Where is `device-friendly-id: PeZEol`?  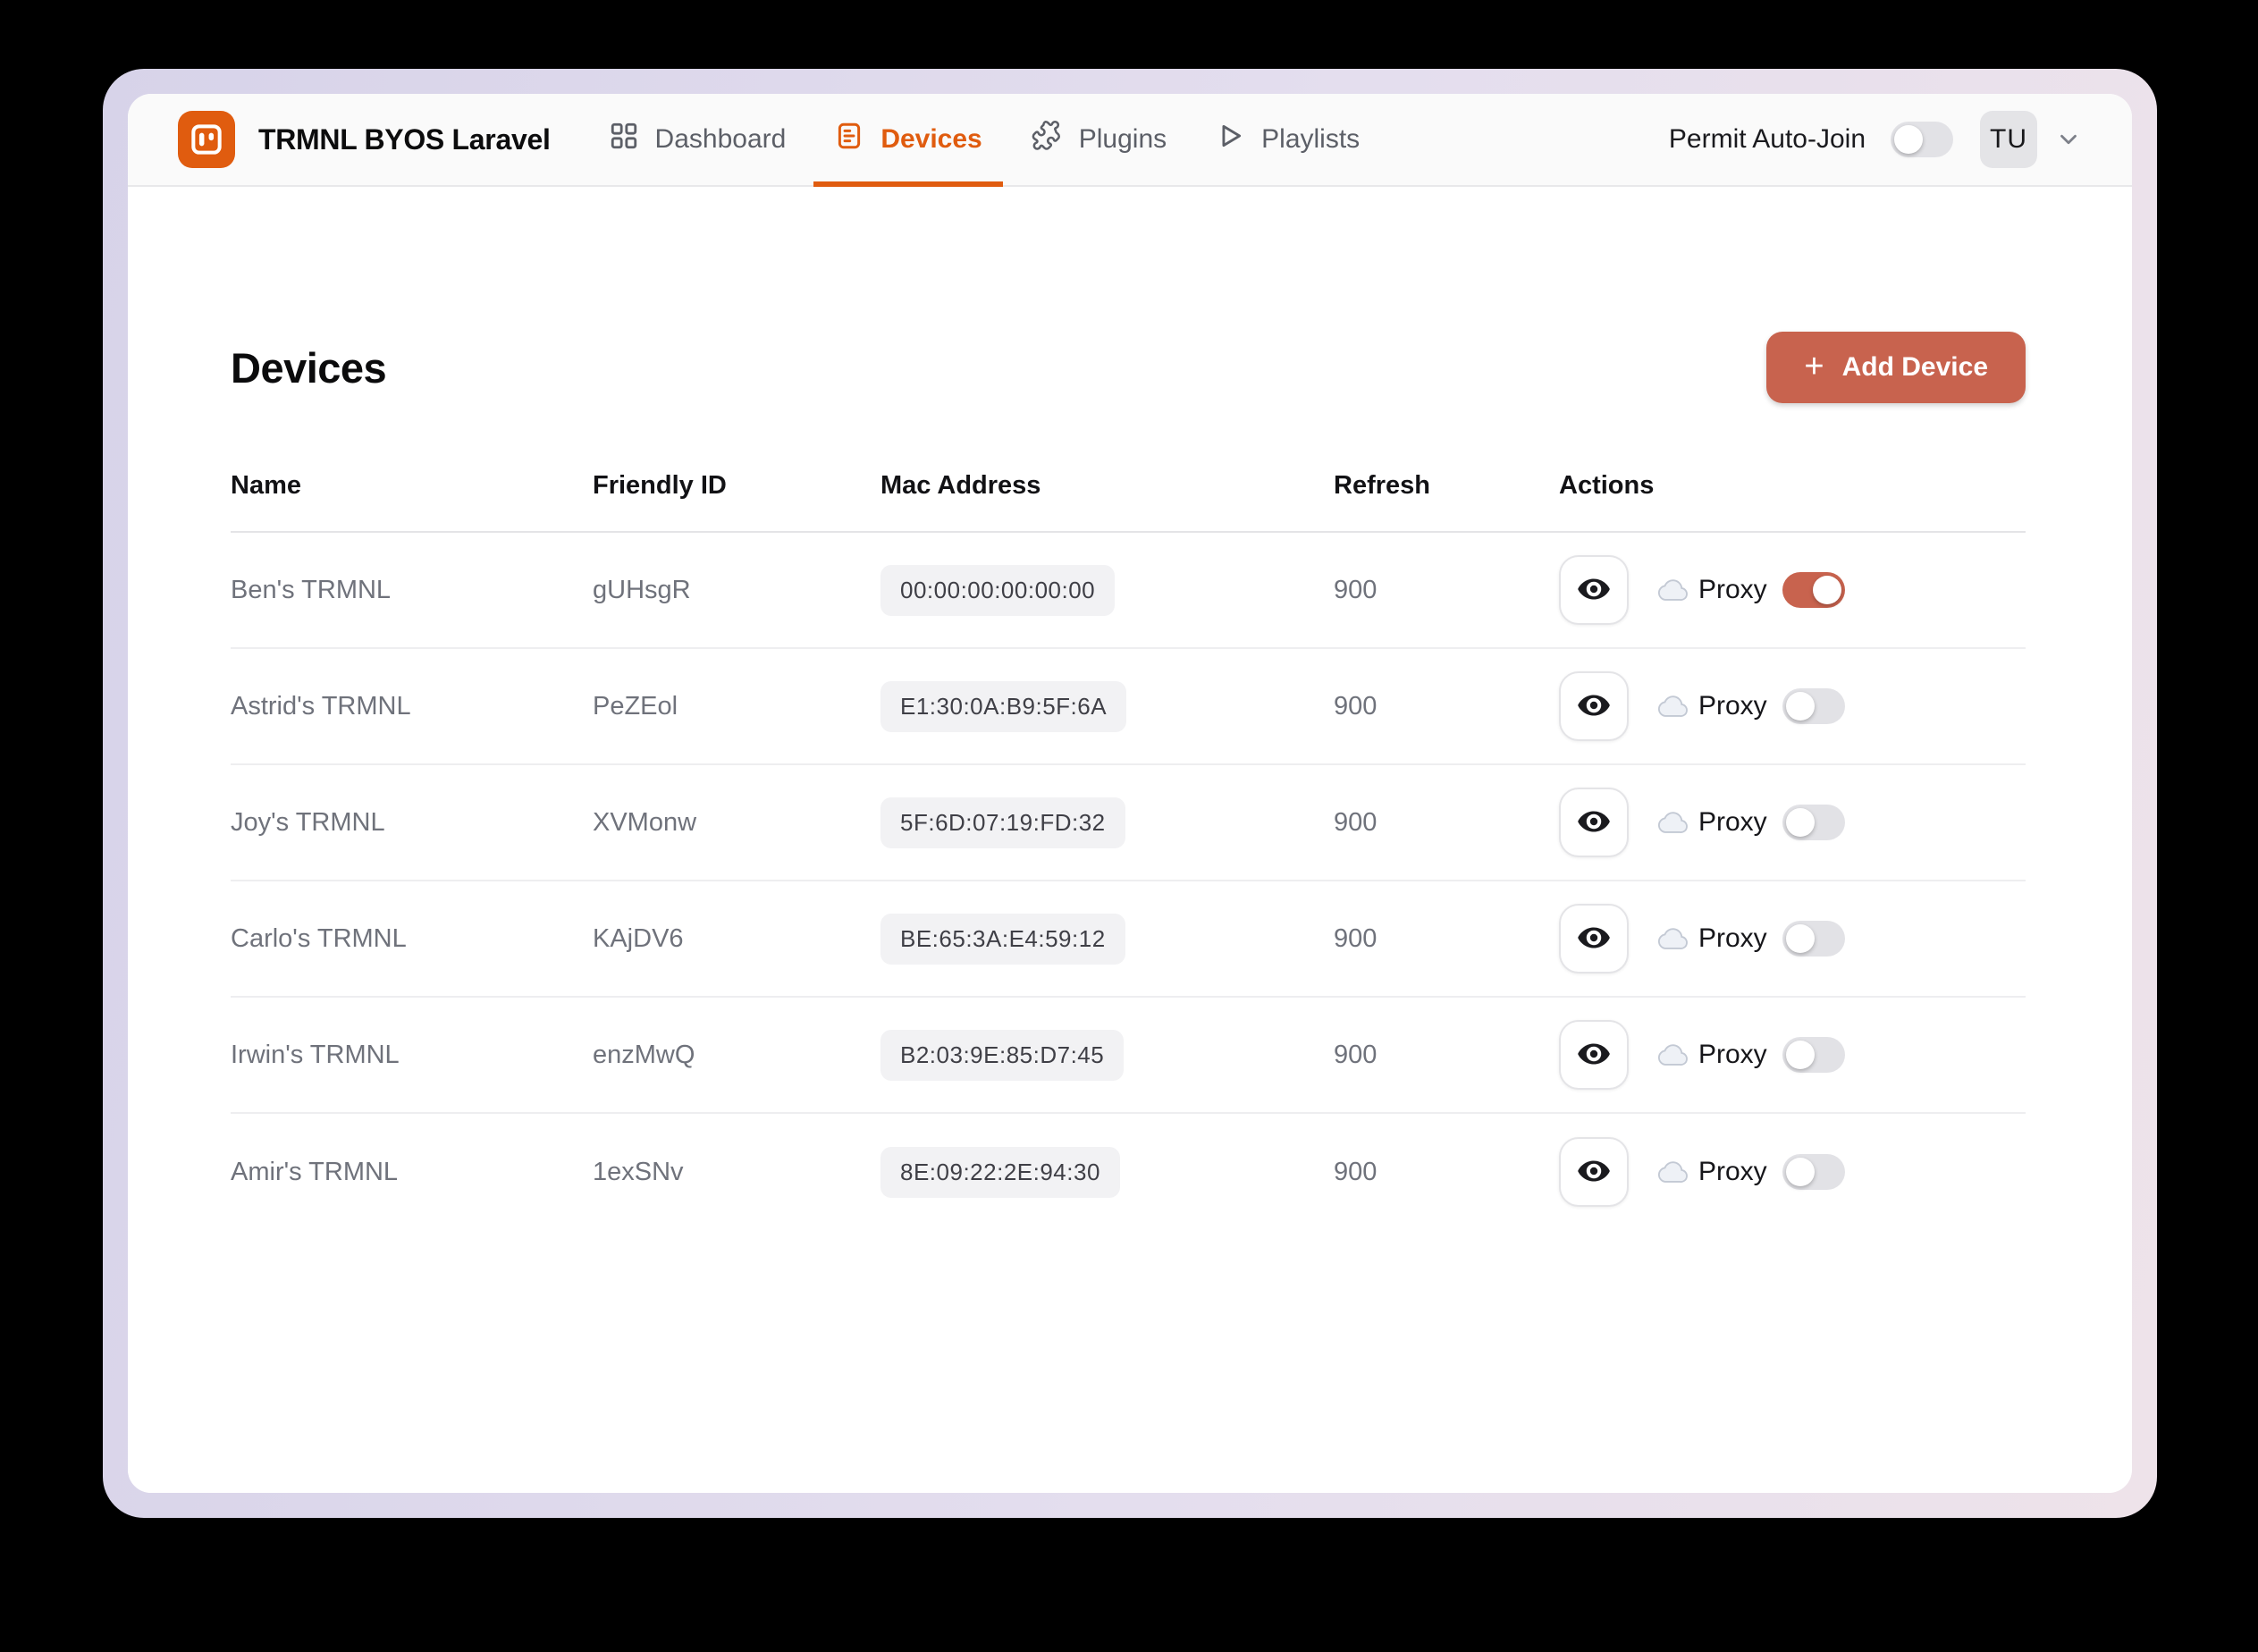 device-friendly-id: PeZEol is located at coordinates (635, 706).